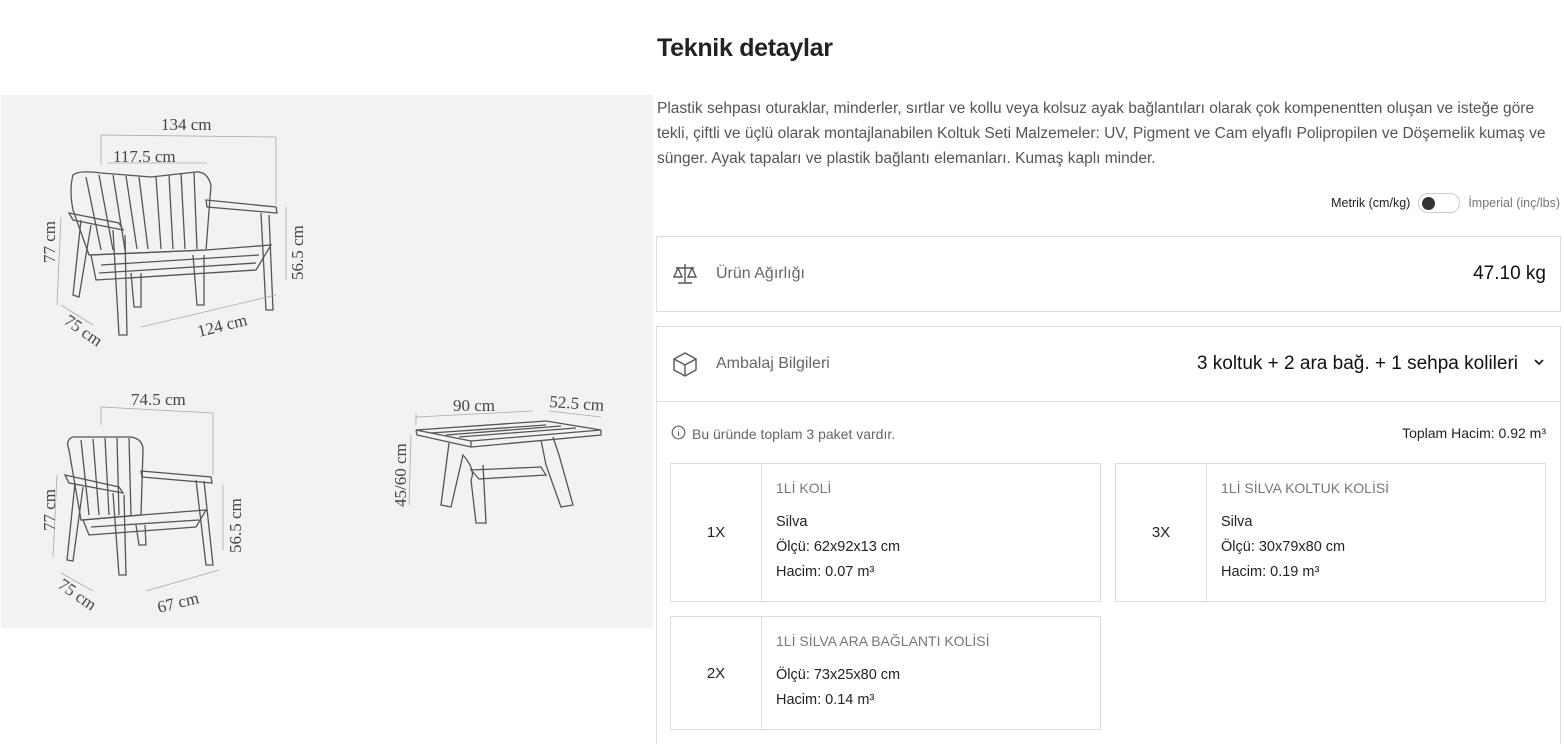 The width and height of the screenshot is (1564, 744). What do you see at coordinates (794, 434) in the screenshot?
I see `package-count-text: Bu üründe toplam 3 paket vardır.` at bounding box center [794, 434].